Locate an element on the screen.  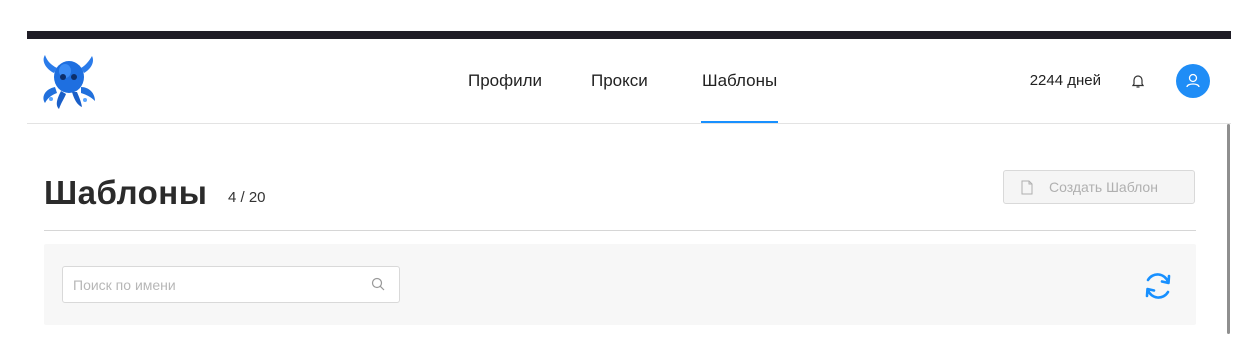
file-icon is located at coordinates (1027, 187).